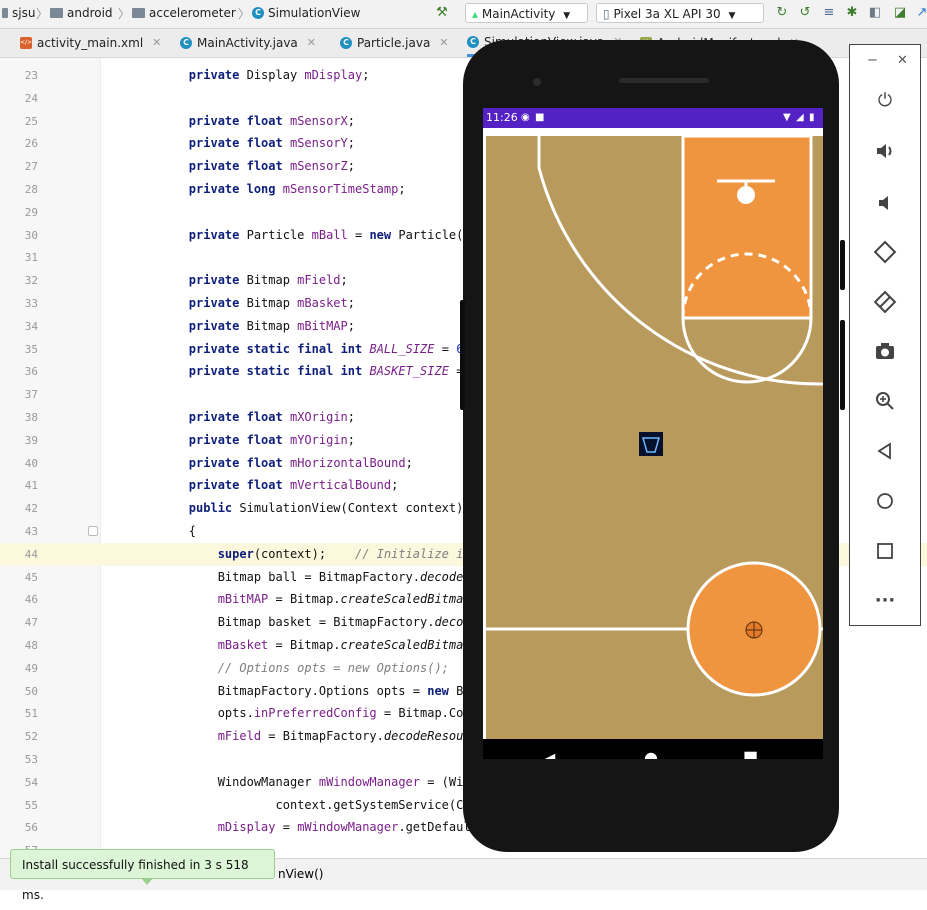  I want to click on code-text: private Display mDisplay;, so click(279, 75).